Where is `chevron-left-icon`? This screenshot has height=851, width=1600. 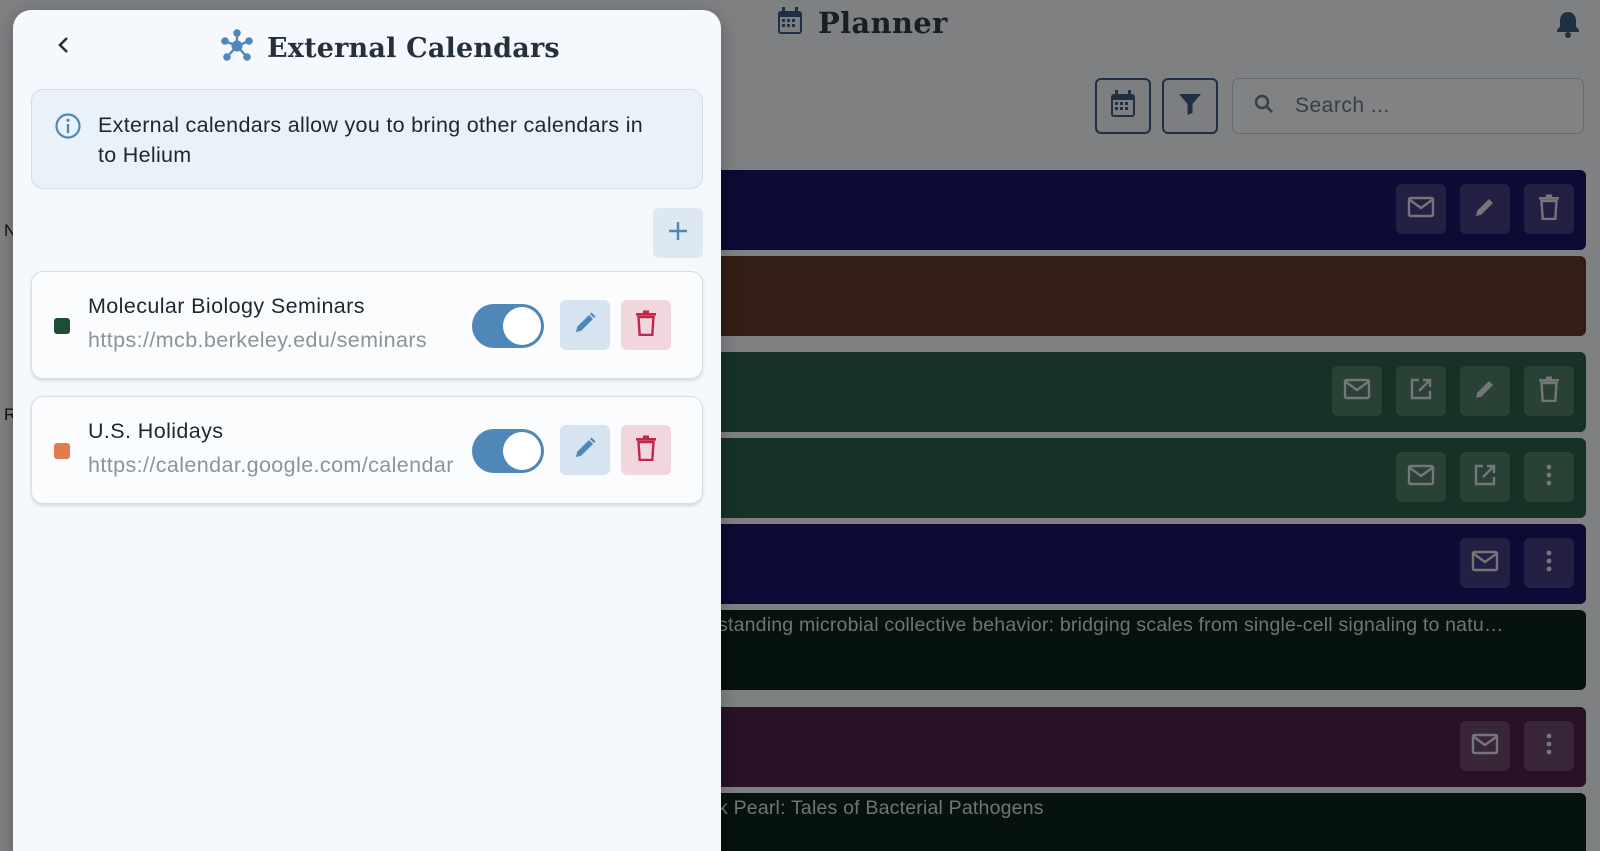 chevron-left-icon is located at coordinates (64, 47).